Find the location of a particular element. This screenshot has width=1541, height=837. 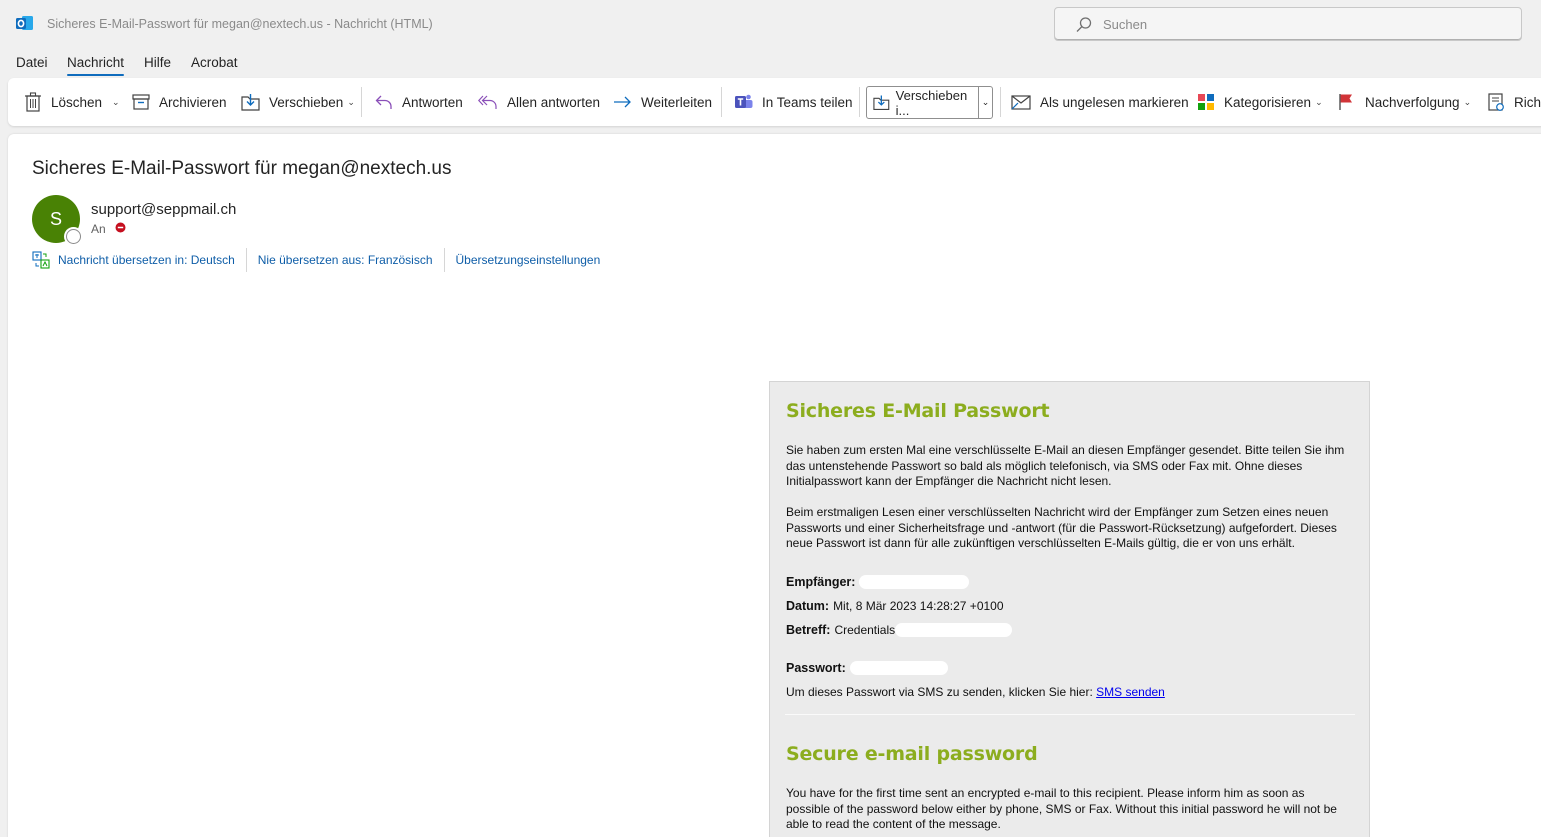

never-translate-link: Nie übersetzen aus: Französisch is located at coordinates (345, 260).